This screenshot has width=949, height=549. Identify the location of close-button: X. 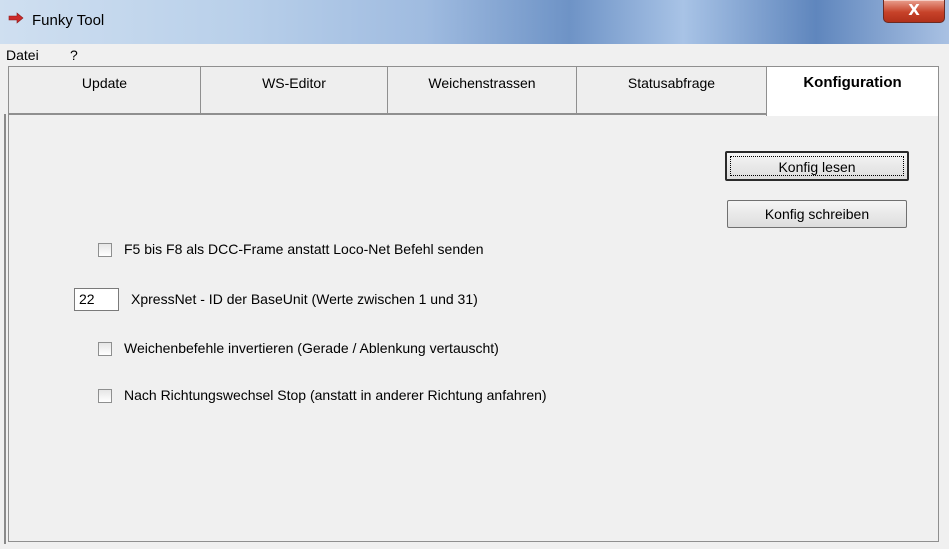
(914, 11).